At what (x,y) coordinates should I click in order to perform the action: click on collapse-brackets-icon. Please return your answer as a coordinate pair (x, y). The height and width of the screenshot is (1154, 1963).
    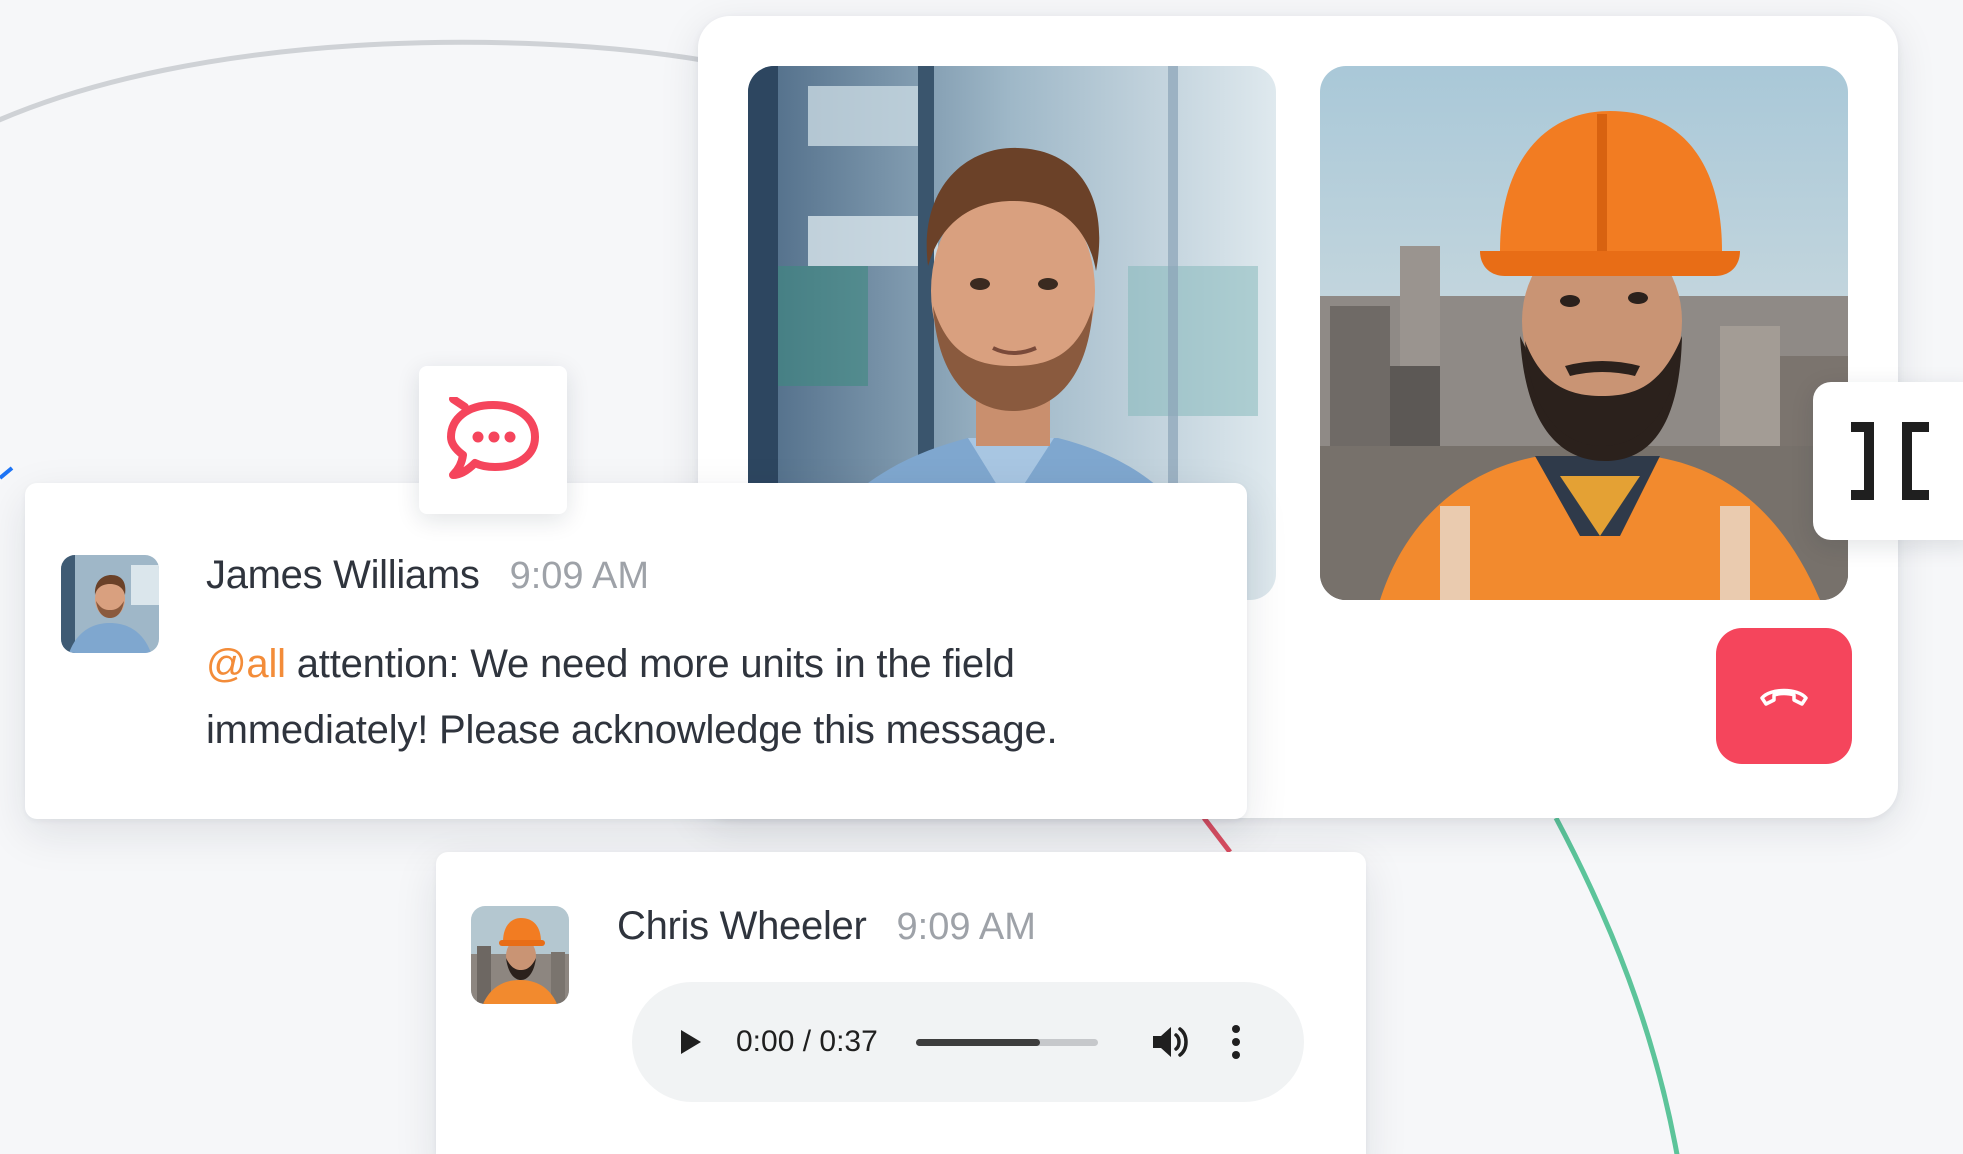
    Looking at the image, I should click on (1890, 461).